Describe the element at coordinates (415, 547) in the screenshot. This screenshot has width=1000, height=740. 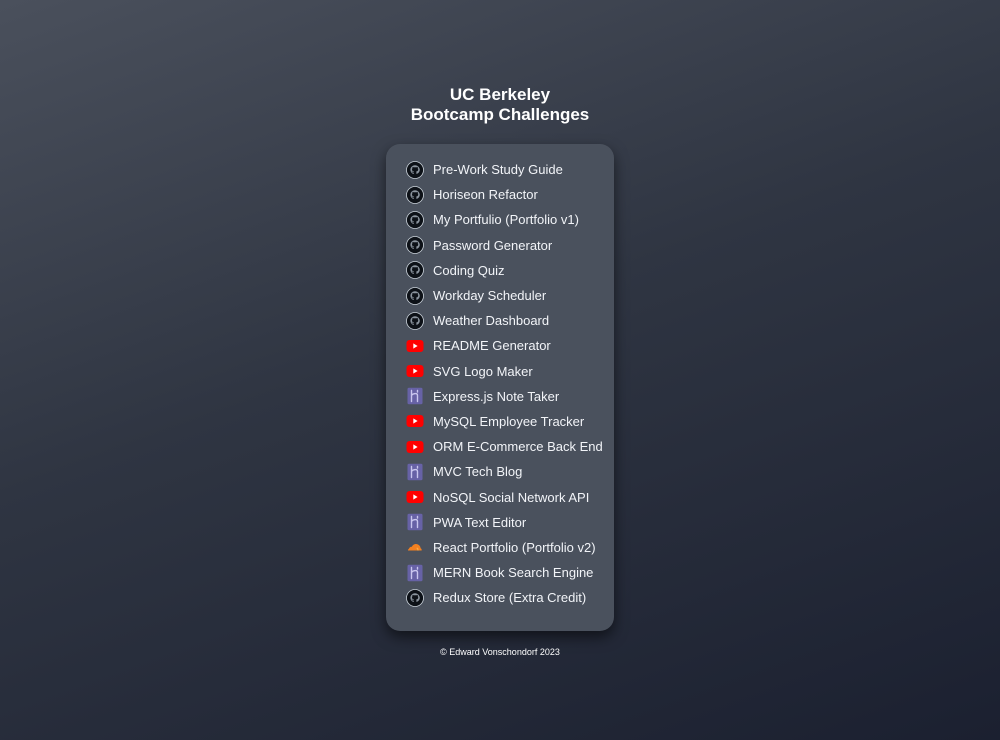
I see `cloudflare-icon` at that location.